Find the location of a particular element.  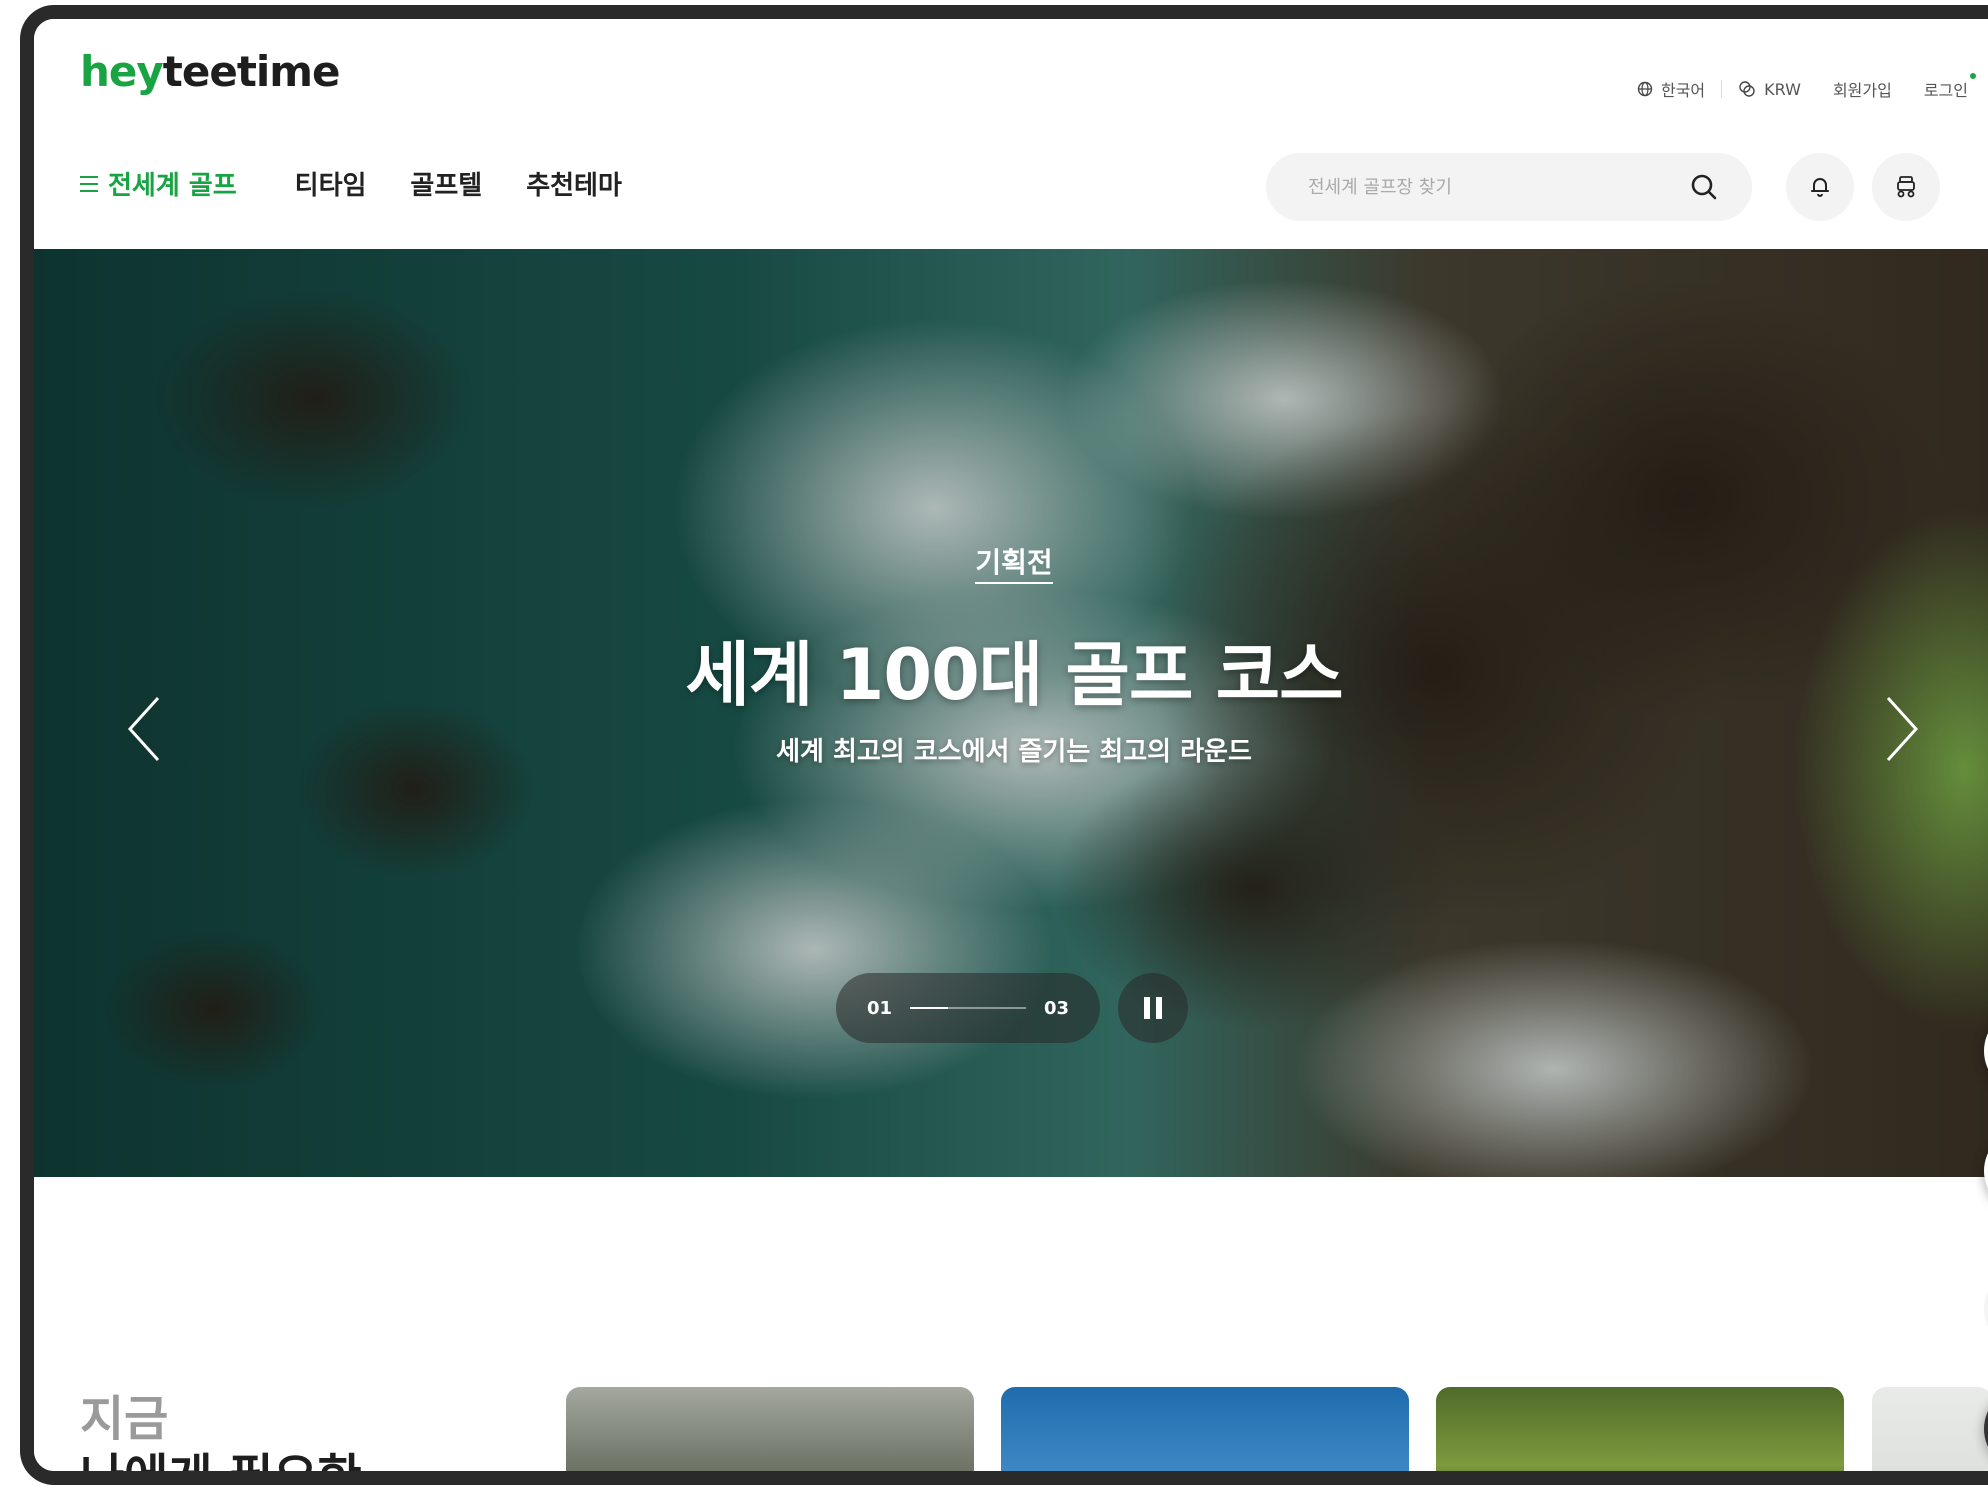

pager-progress-track is located at coordinates (968, 1008).